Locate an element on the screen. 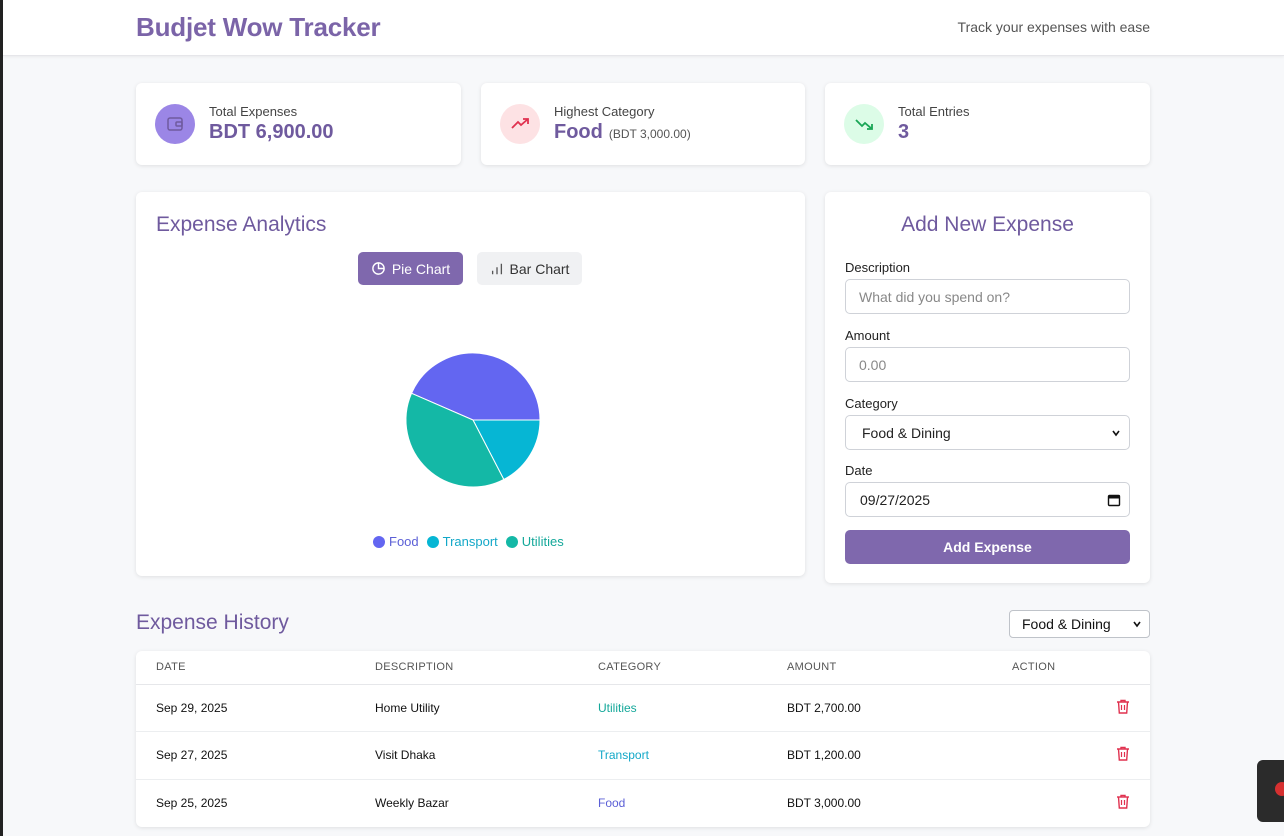  stat-value: Food (BDT 3,000.00) is located at coordinates (622, 132).